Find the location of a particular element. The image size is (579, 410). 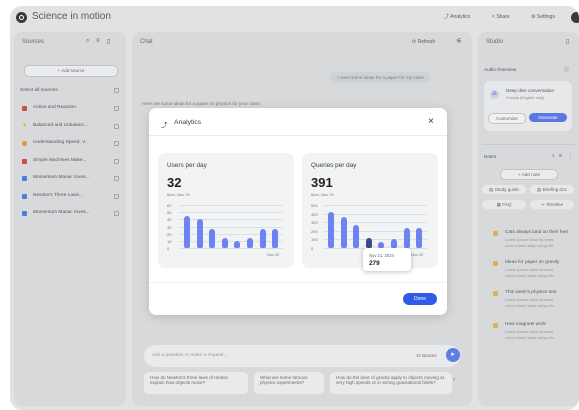

chart-tooltip: Nov 21, 2024 279 is located at coordinates (387, 259).